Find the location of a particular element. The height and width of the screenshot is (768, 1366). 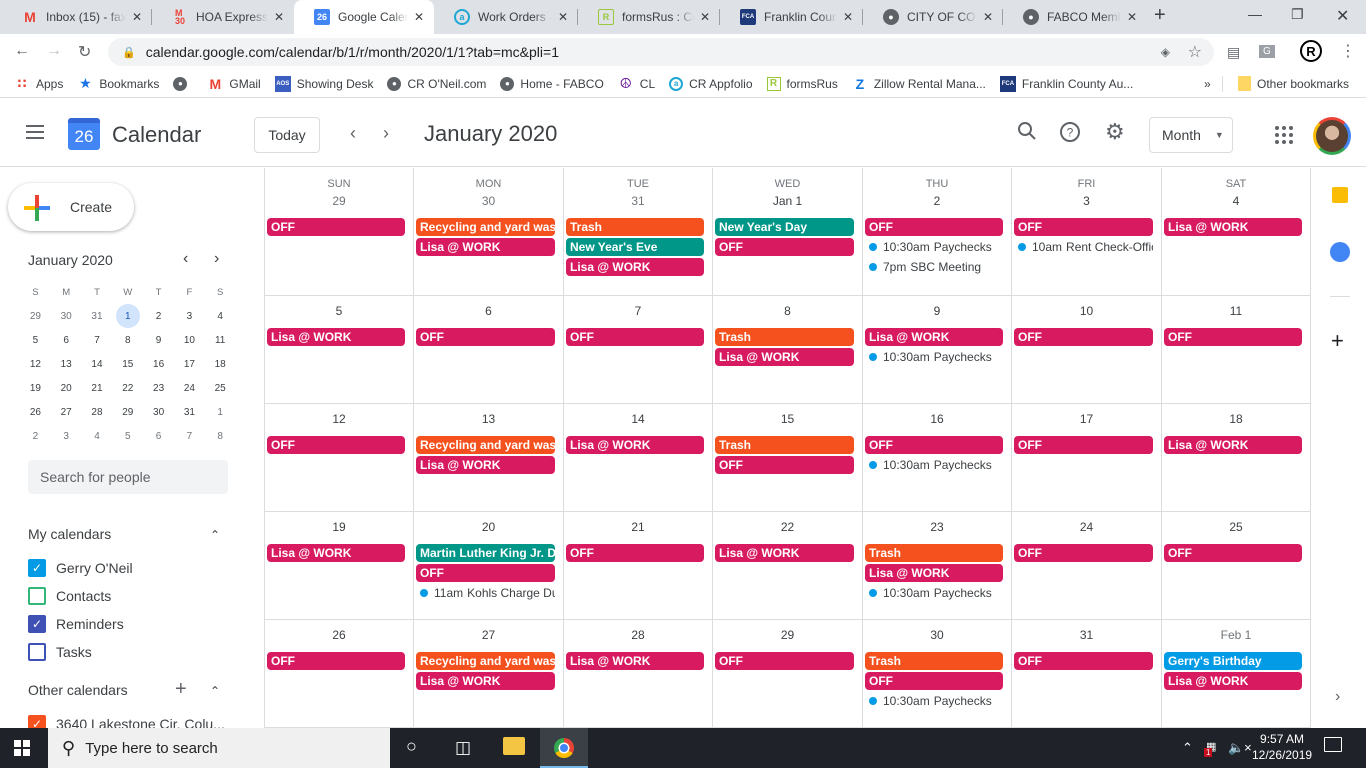

day-number: 28 is located at coordinates (638, 635).